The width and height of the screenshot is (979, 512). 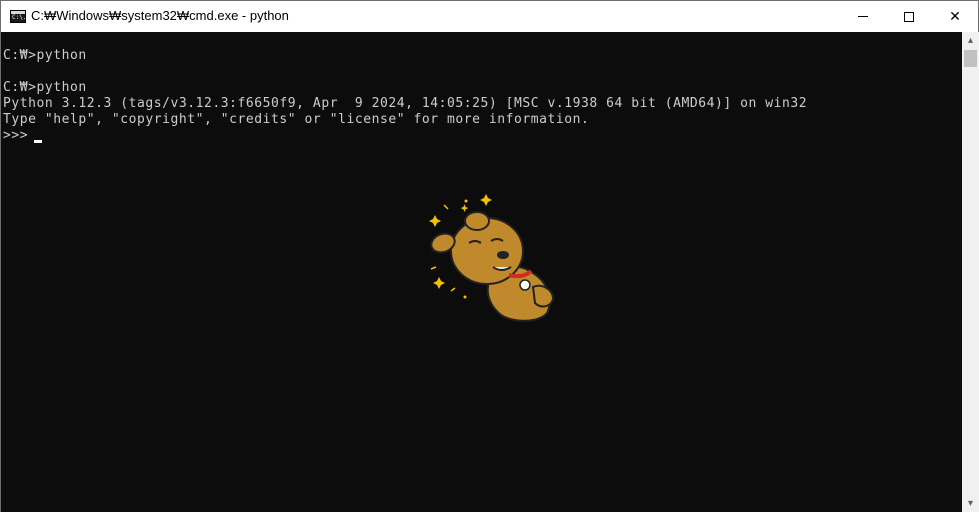 What do you see at coordinates (20, 136) in the screenshot?
I see `console-prompt-line: >>>` at bounding box center [20, 136].